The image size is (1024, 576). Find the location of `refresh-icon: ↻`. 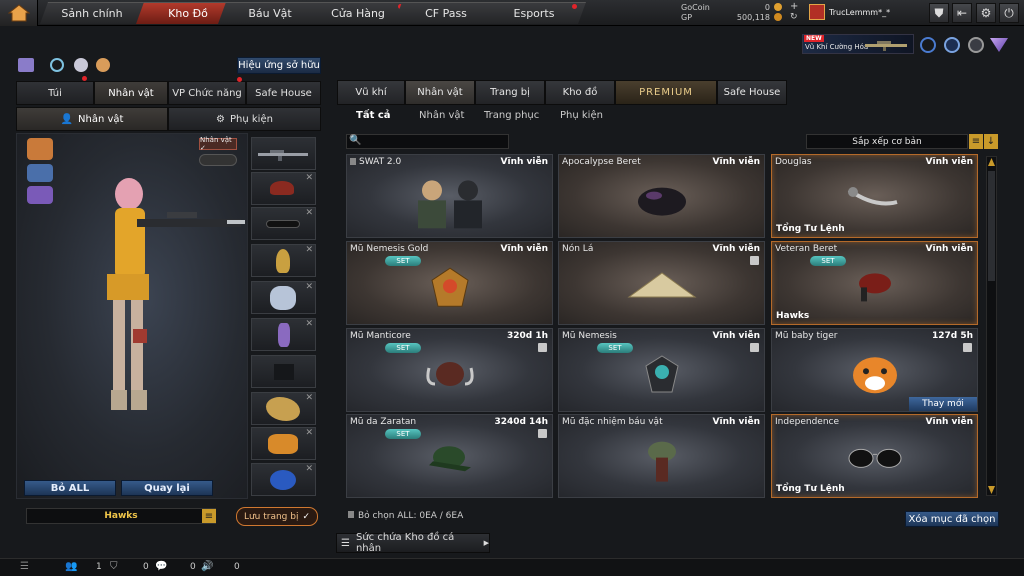

refresh-icon: ↻ is located at coordinates (794, 17).